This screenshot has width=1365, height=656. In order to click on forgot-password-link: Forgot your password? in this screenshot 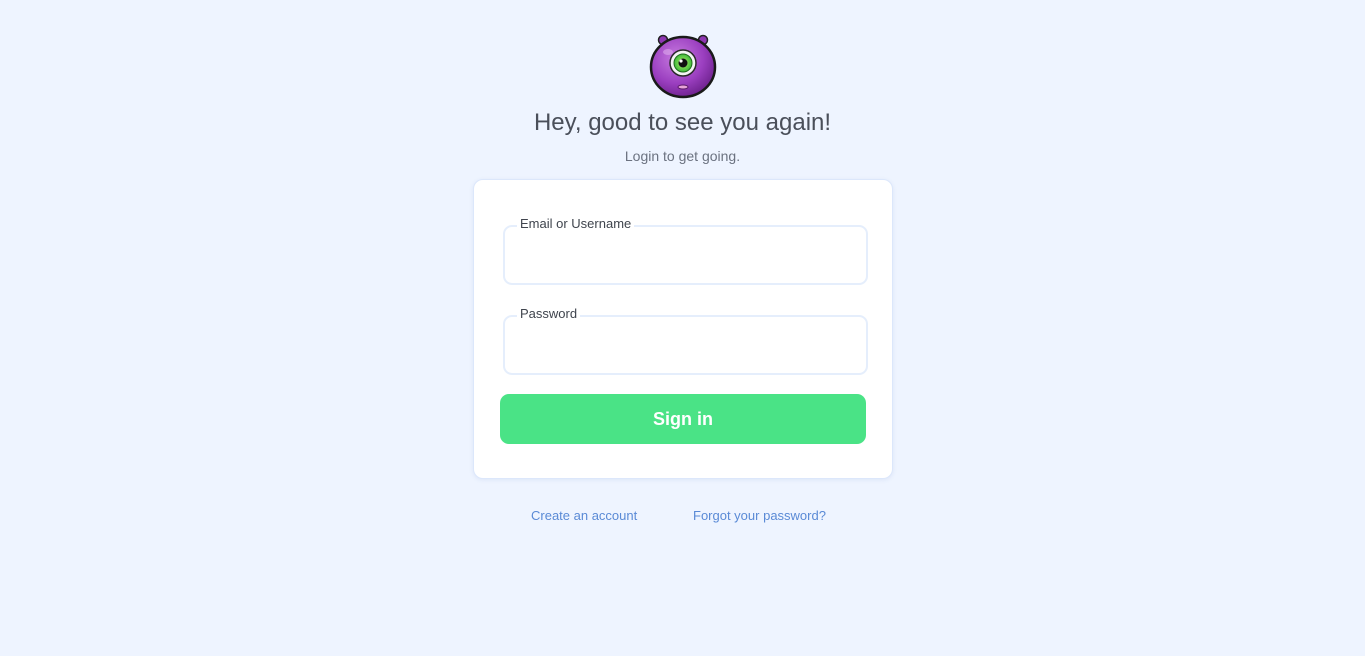, I will do `click(759, 516)`.